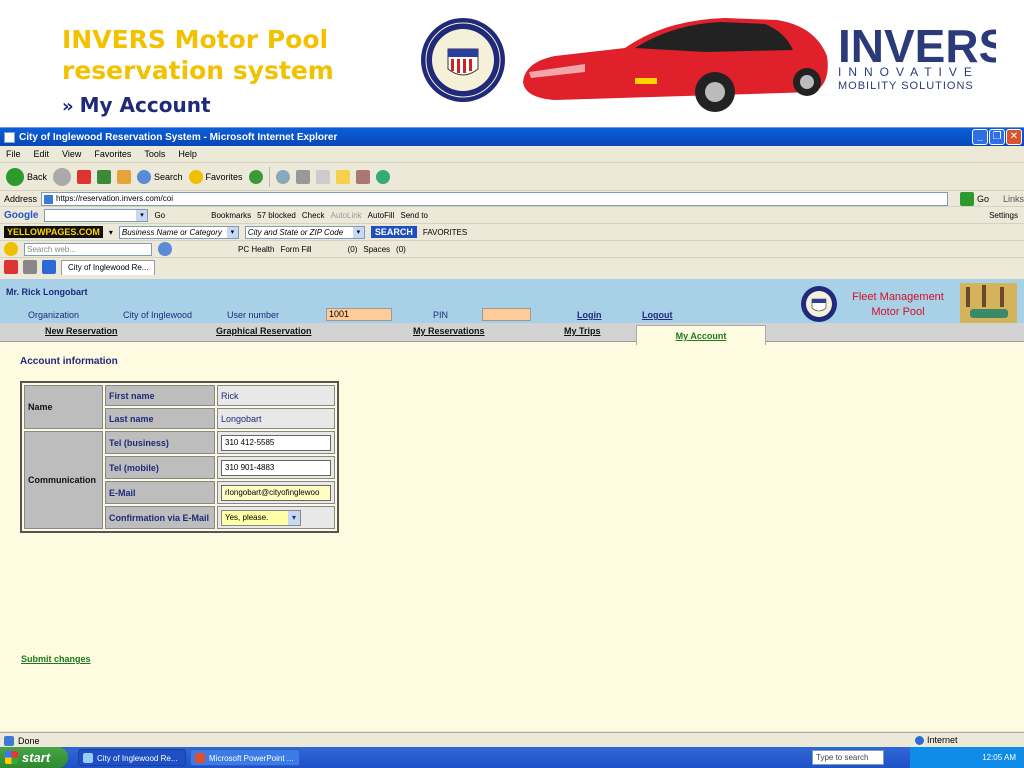 This screenshot has width=1024, height=768. I want to click on discuss-icon, so click(342, 176).